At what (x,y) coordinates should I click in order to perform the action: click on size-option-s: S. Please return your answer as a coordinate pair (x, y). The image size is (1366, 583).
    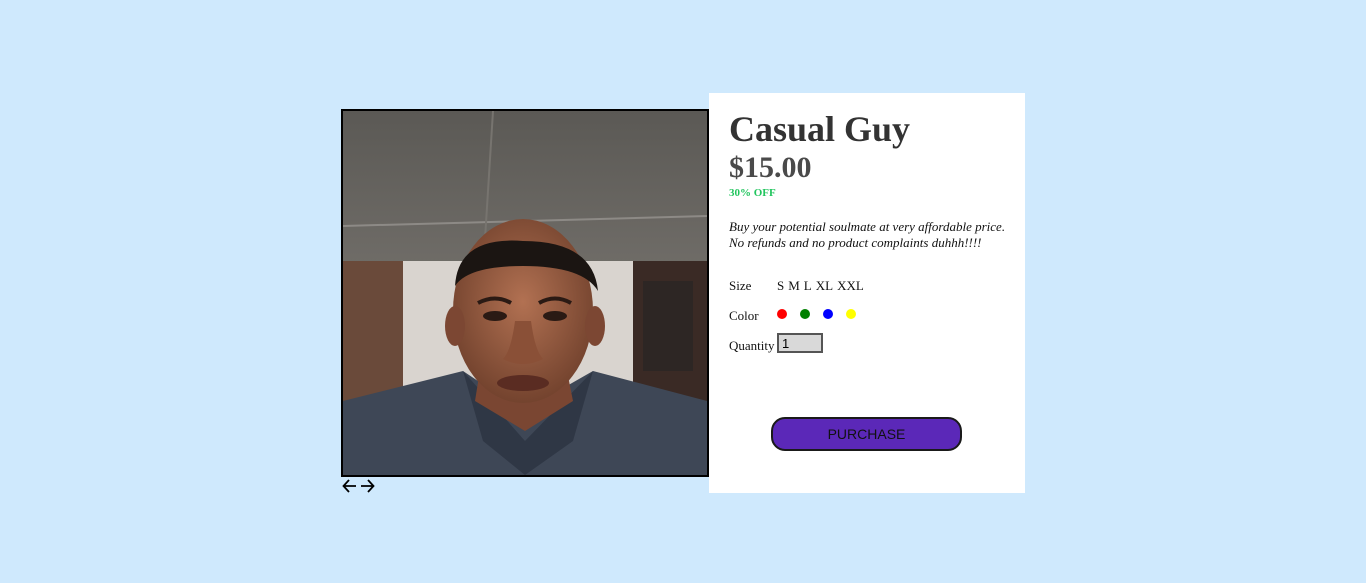
    Looking at the image, I should click on (780, 286).